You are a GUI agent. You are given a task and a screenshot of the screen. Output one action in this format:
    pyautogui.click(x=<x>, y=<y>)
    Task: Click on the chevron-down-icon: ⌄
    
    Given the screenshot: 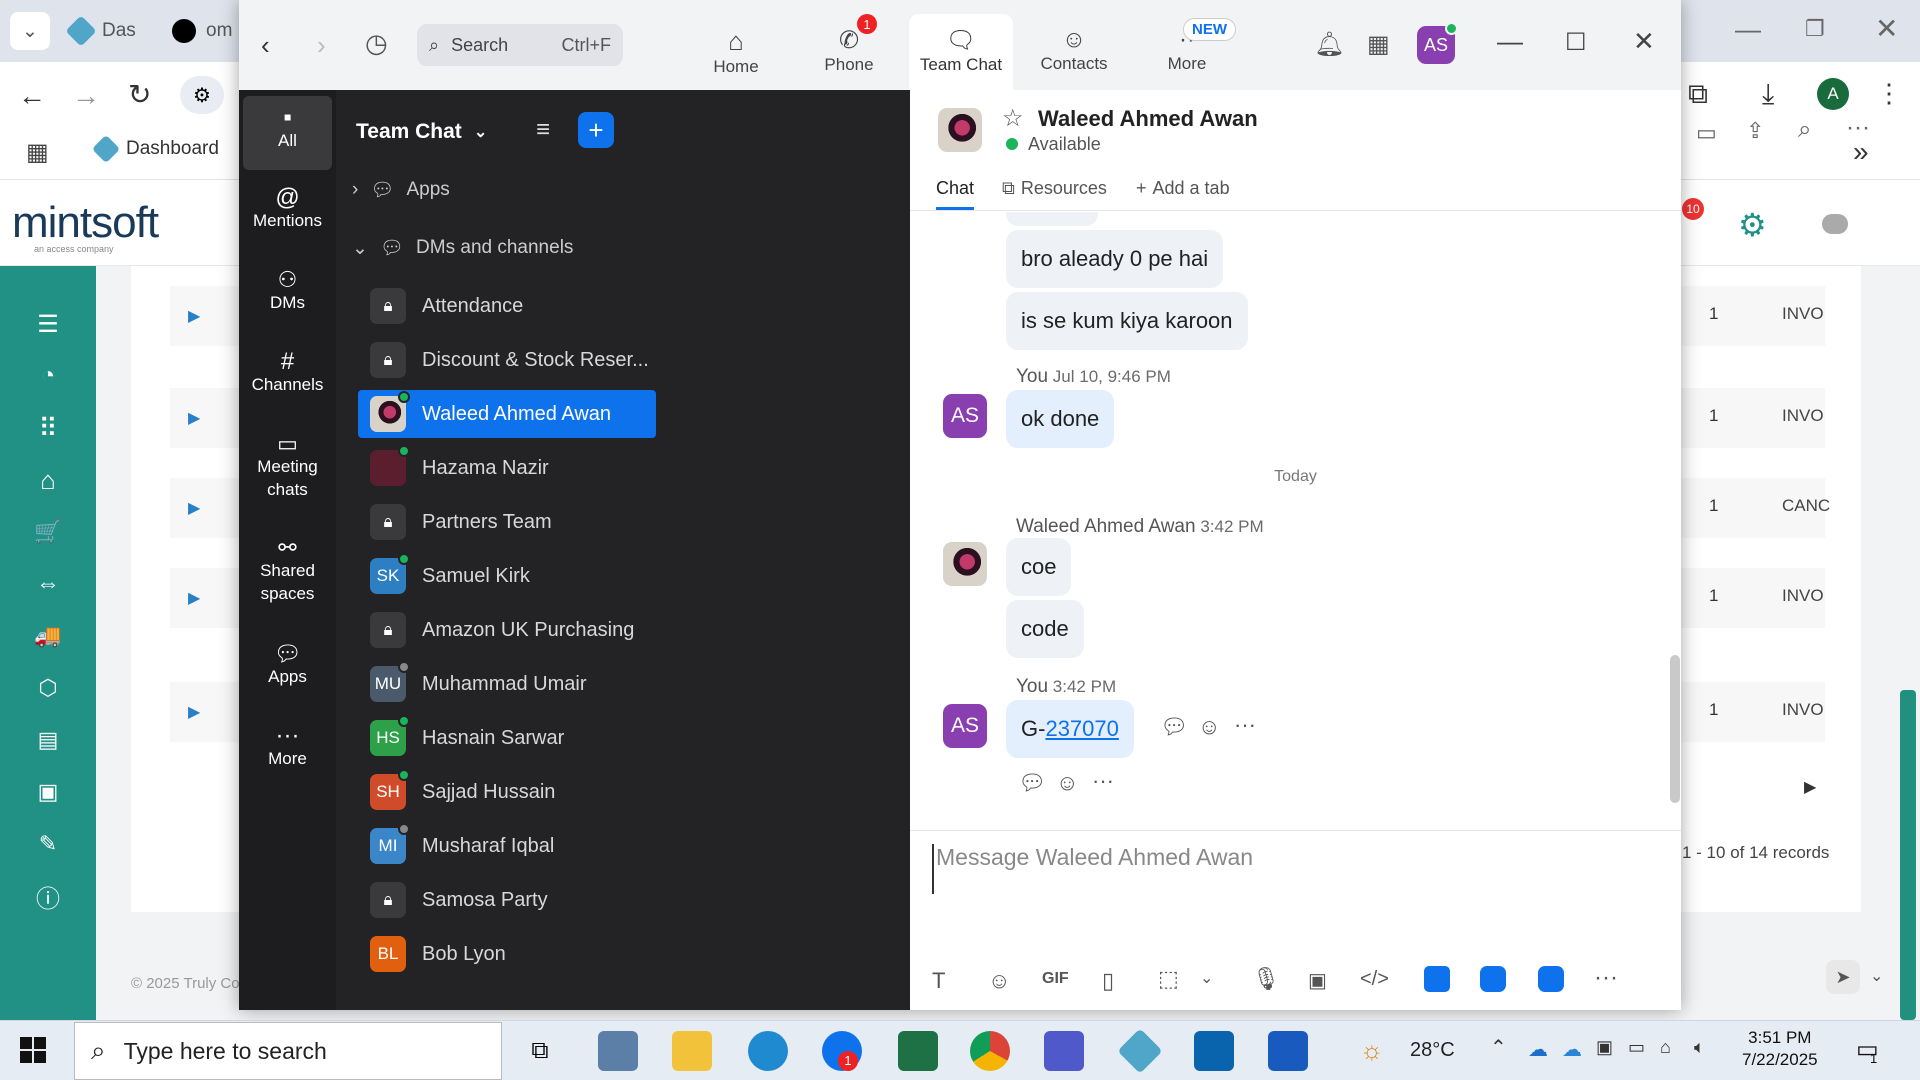 What is the action you would take?
    pyautogui.click(x=1876, y=976)
    